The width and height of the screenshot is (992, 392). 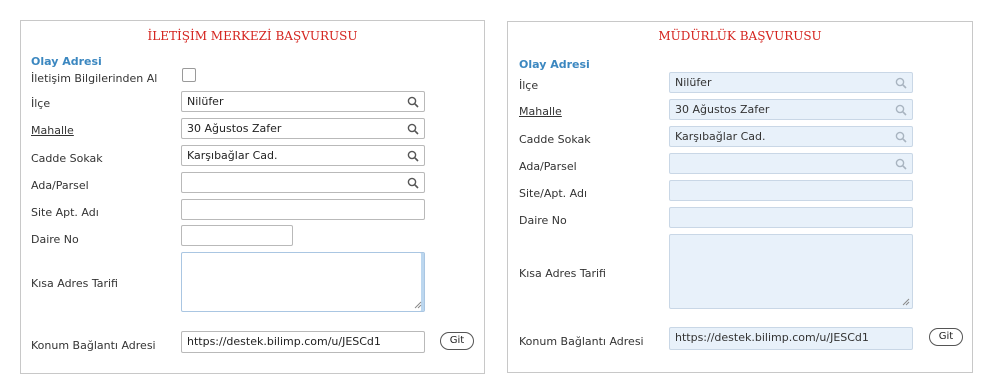 What do you see at coordinates (553, 193) in the screenshot?
I see `site-label: Site/Apt. Adı` at bounding box center [553, 193].